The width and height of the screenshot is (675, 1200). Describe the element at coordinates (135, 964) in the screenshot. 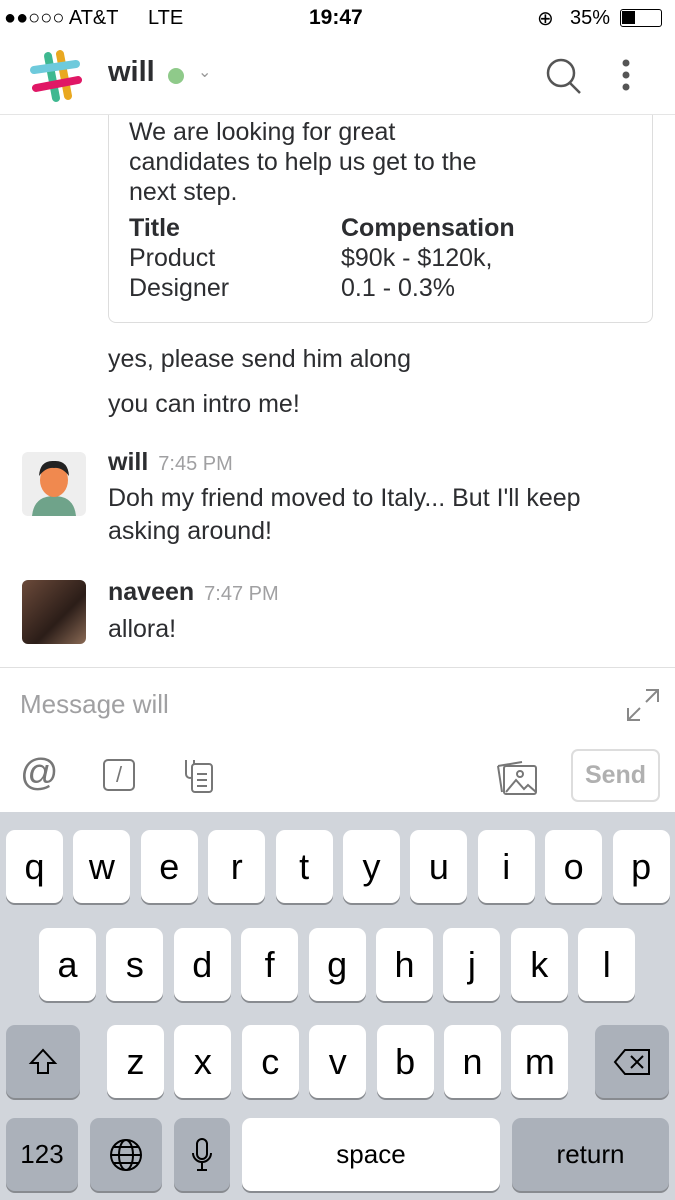

I see `key-s: s` at that location.